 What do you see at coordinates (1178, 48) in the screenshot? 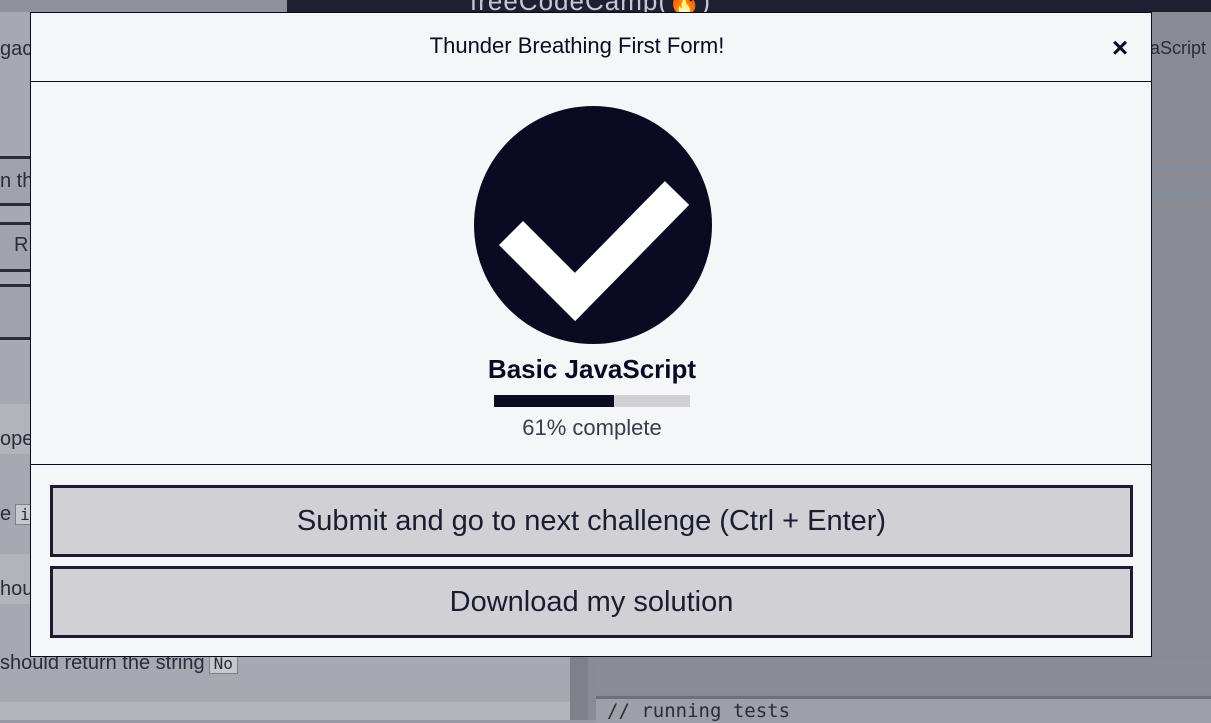
I see `editor-tab: aScript` at bounding box center [1178, 48].